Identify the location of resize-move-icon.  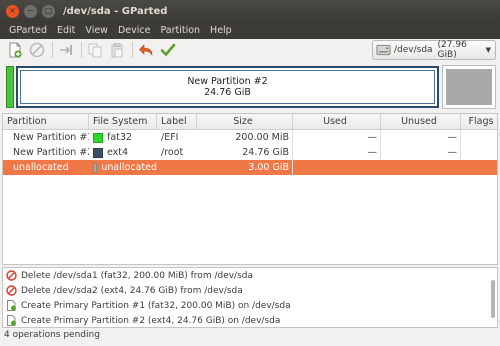
(66, 50).